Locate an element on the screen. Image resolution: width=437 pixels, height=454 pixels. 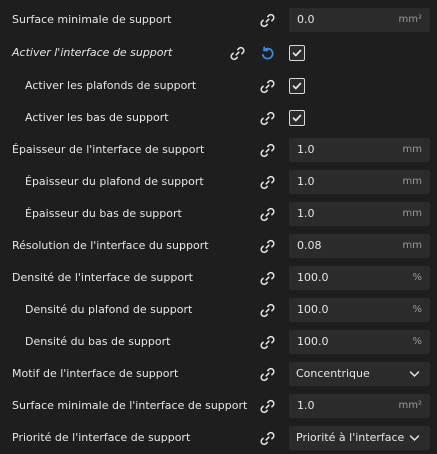
min-interface-area-input: 1.0 mm² is located at coordinates (359, 406).